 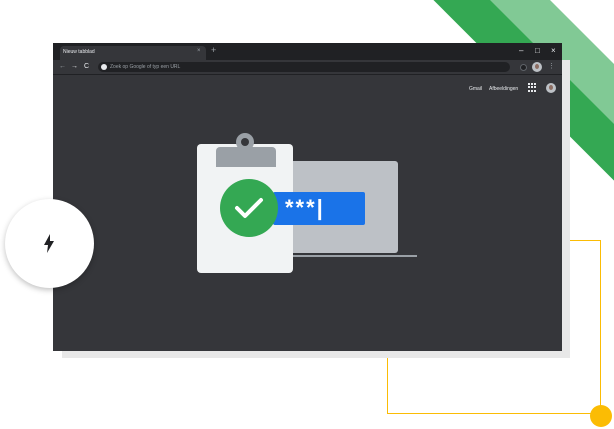 What do you see at coordinates (537, 67) in the screenshot?
I see `profile-avatar` at bounding box center [537, 67].